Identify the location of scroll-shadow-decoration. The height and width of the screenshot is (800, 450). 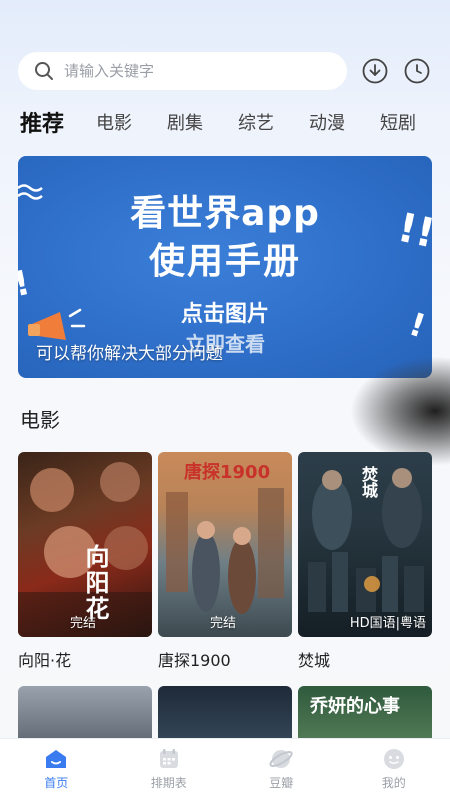
(400, 411).